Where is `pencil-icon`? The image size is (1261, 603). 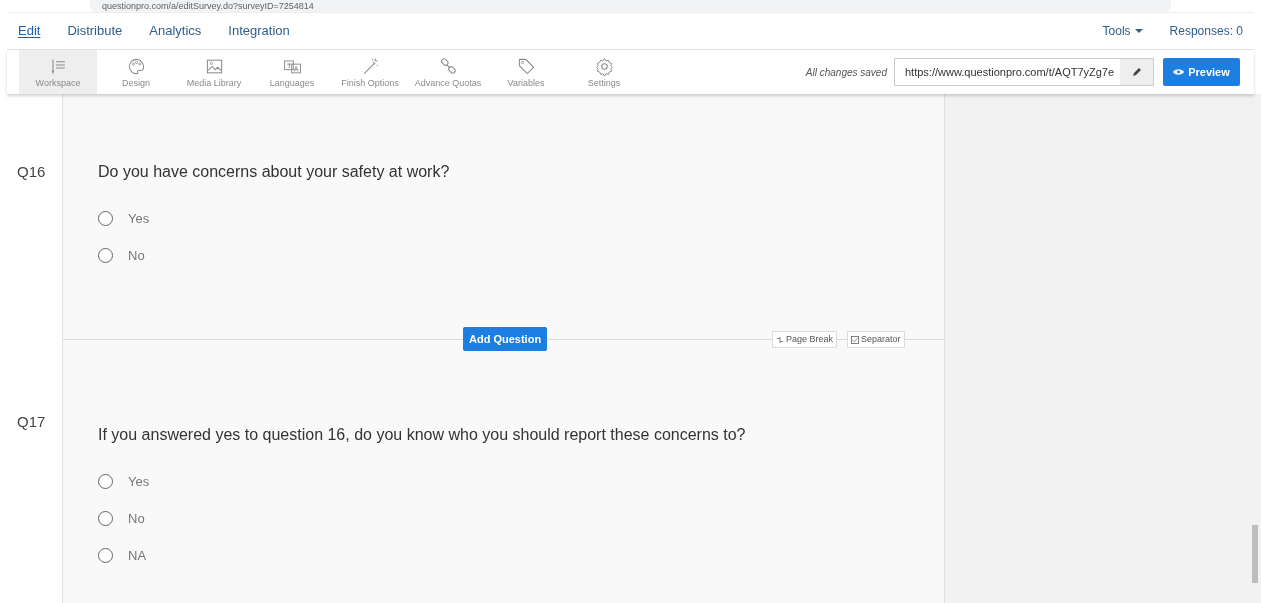
pencil-icon is located at coordinates (1136, 72).